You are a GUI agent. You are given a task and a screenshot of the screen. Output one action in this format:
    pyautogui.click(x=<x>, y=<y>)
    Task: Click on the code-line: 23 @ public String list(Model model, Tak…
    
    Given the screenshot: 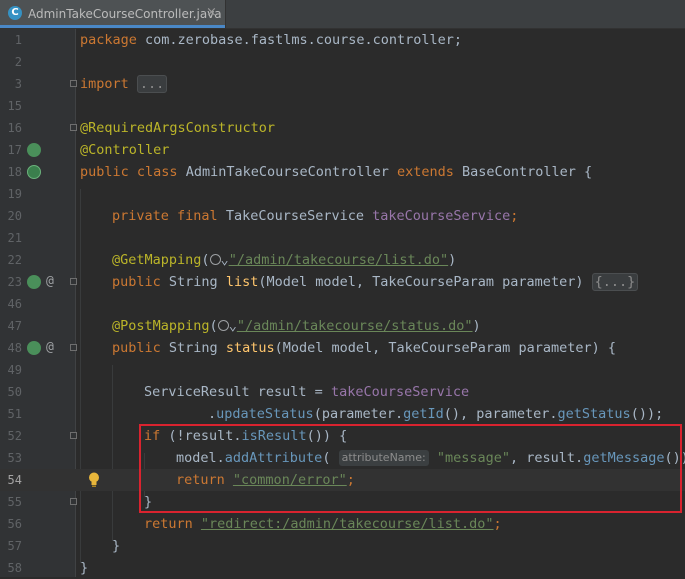 What is the action you would take?
    pyautogui.click(x=342, y=282)
    